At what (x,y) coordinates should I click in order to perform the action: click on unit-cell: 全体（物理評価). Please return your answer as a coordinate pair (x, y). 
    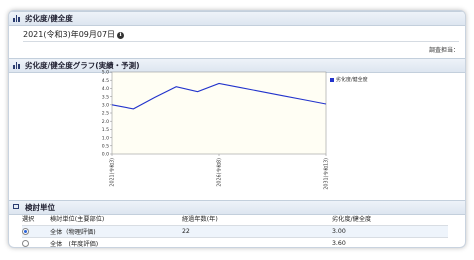
    Looking at the image, I should click on (116, 231).